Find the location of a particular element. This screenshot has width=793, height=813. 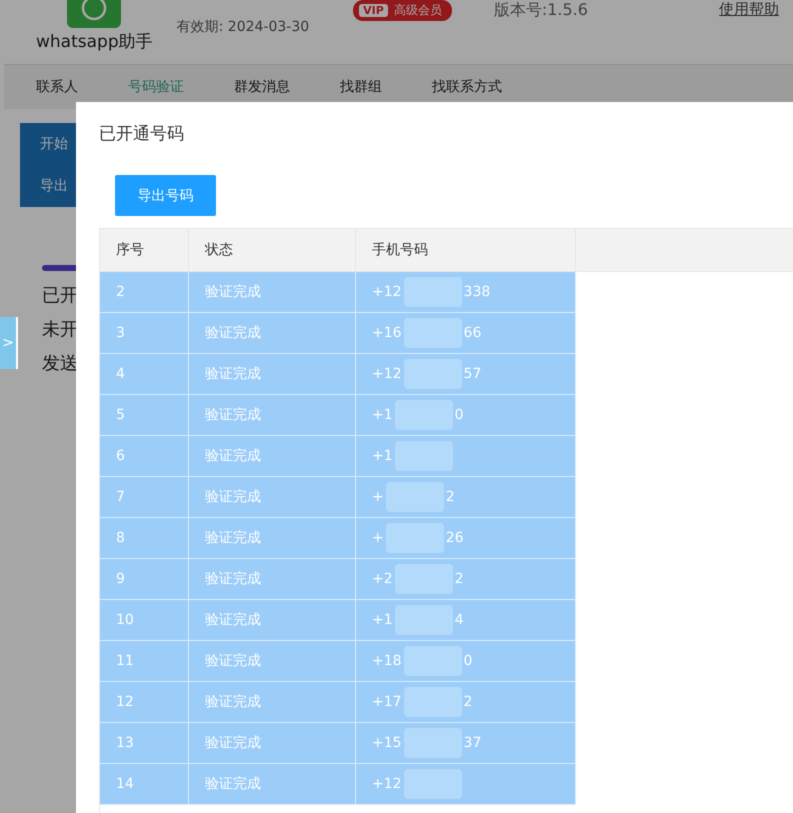

phone-suffix: 338 is located at coordinates (477, 292).